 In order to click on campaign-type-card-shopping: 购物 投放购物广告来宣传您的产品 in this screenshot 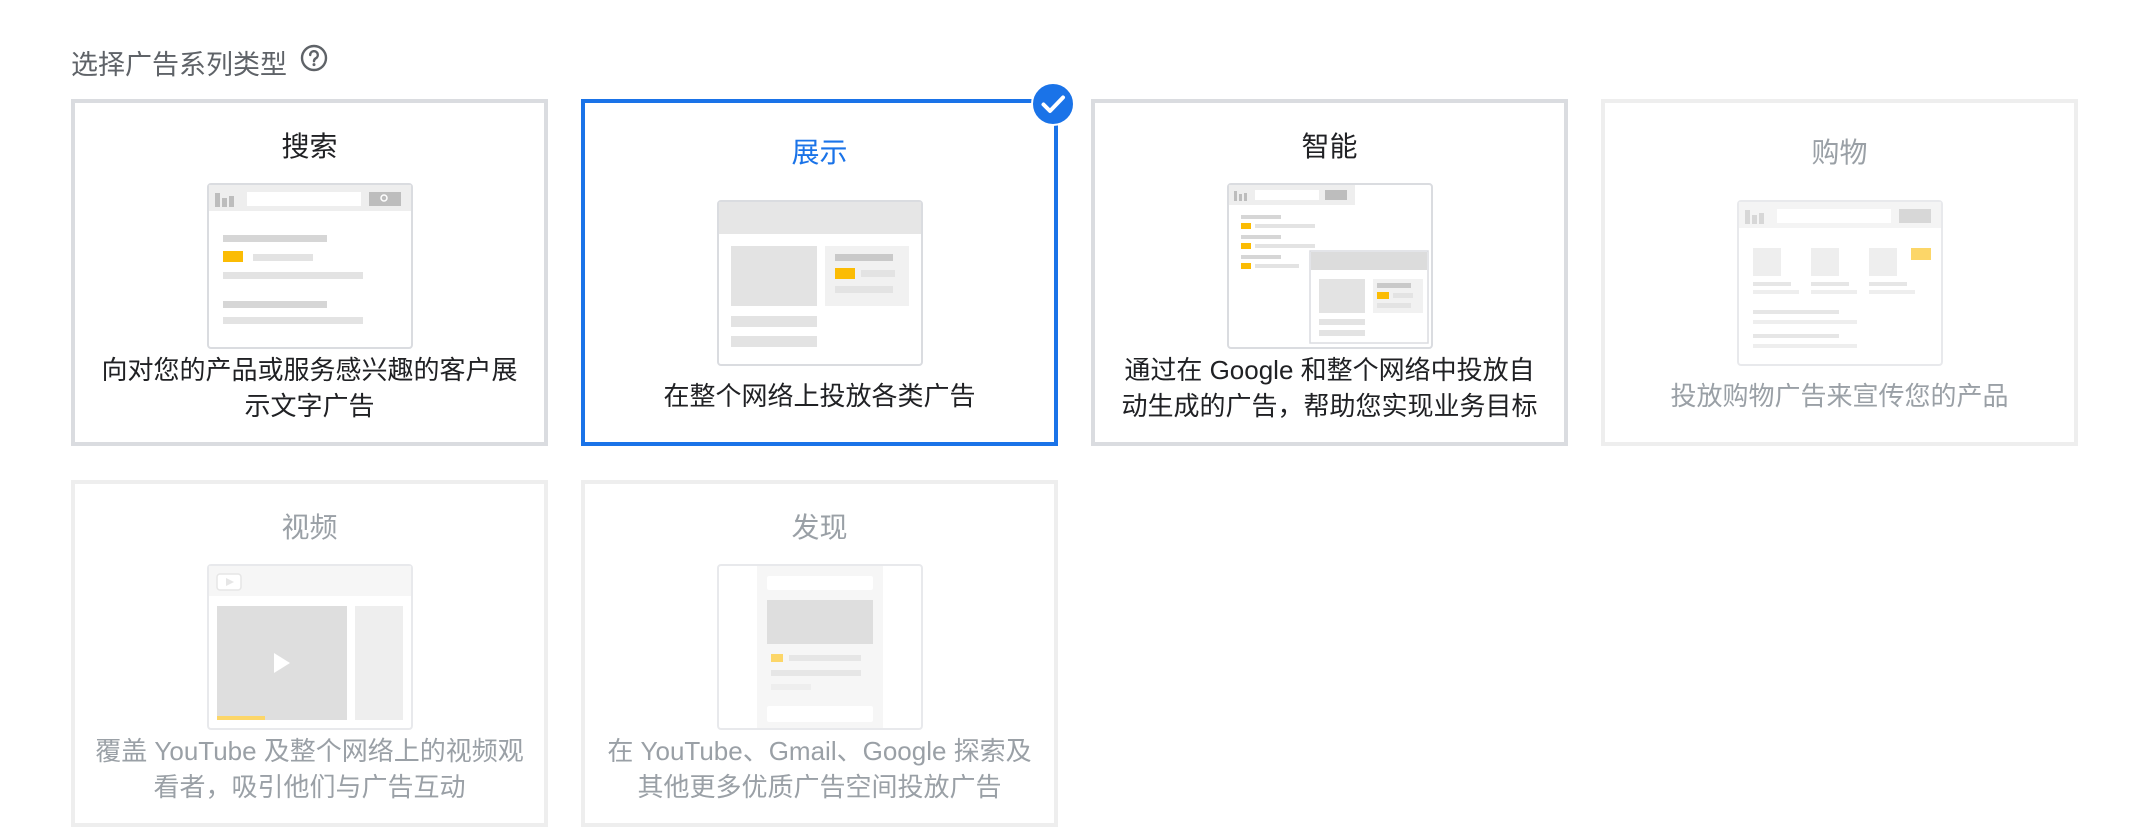, I will do `click(1839, 272)`.